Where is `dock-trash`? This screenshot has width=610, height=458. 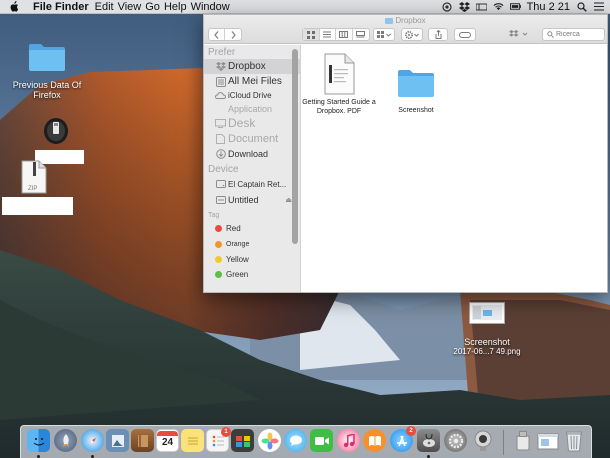
dock-trash is located at coordinates (573, 440).